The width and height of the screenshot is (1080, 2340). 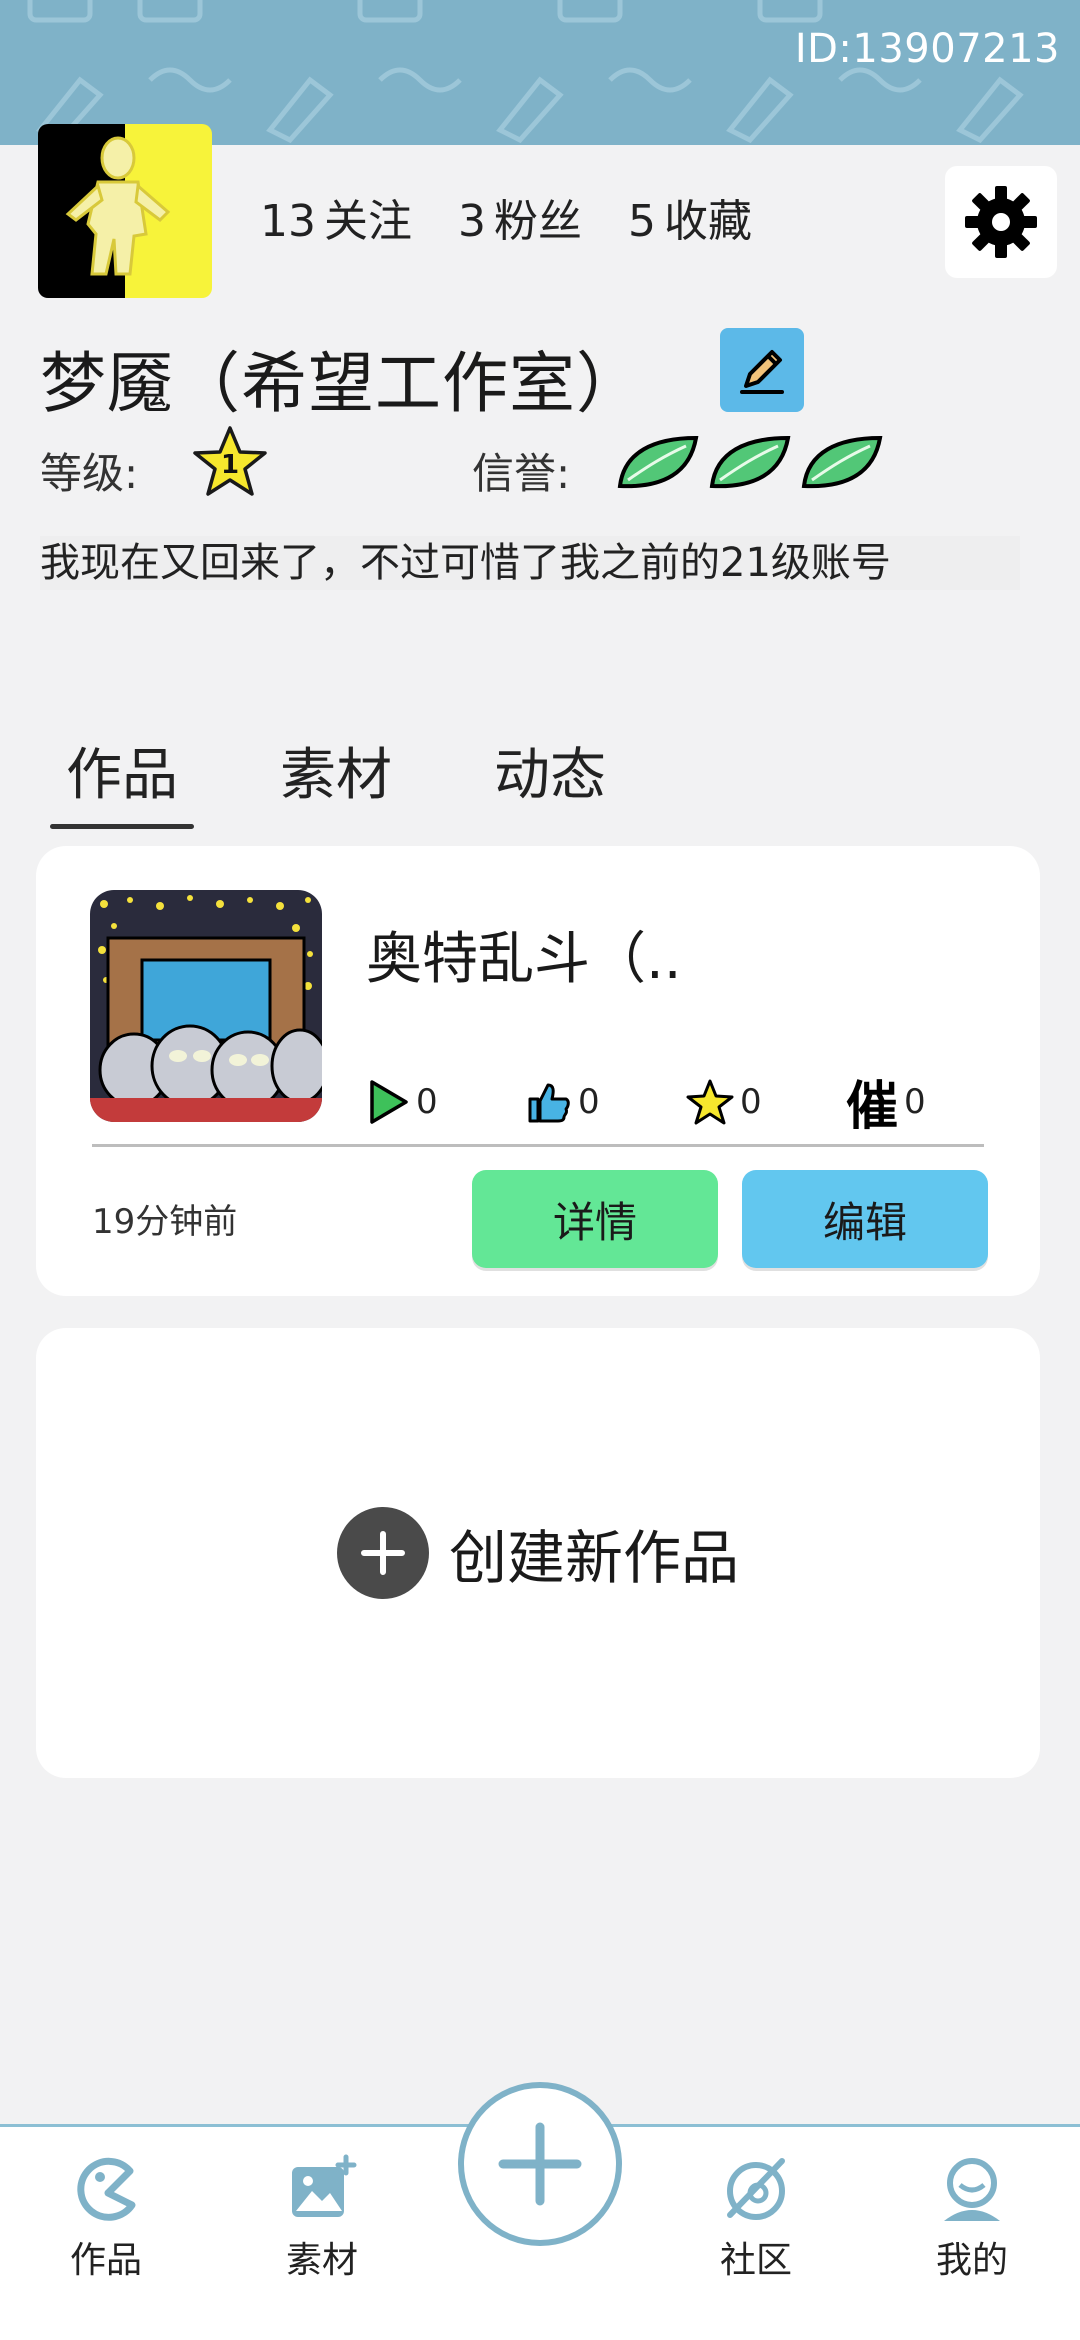 I want to click on play-icon, so click(x=389, y=1101).